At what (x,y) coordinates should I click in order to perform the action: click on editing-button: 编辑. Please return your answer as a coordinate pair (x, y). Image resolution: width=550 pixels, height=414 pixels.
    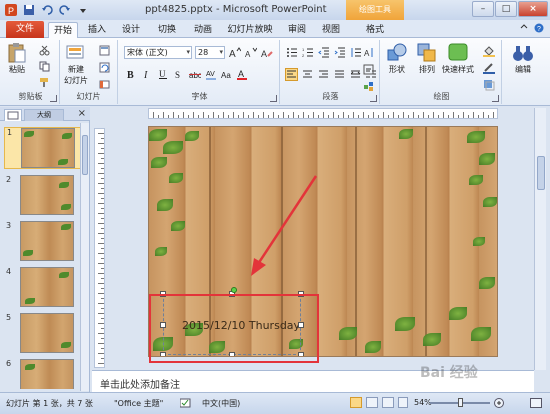
    Looking at the image, I should click on (523, 58).